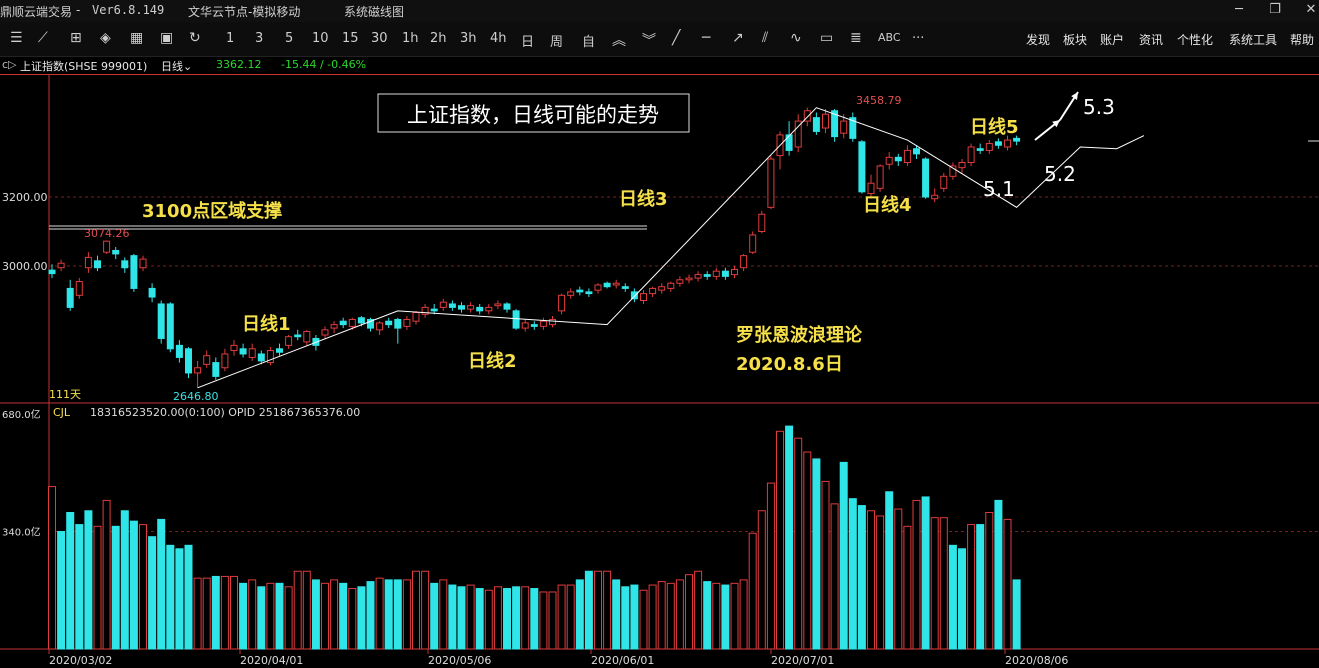  Describe the element at coordinates (379, 38) in the screenshot. I see `period-5: 30` at that location.